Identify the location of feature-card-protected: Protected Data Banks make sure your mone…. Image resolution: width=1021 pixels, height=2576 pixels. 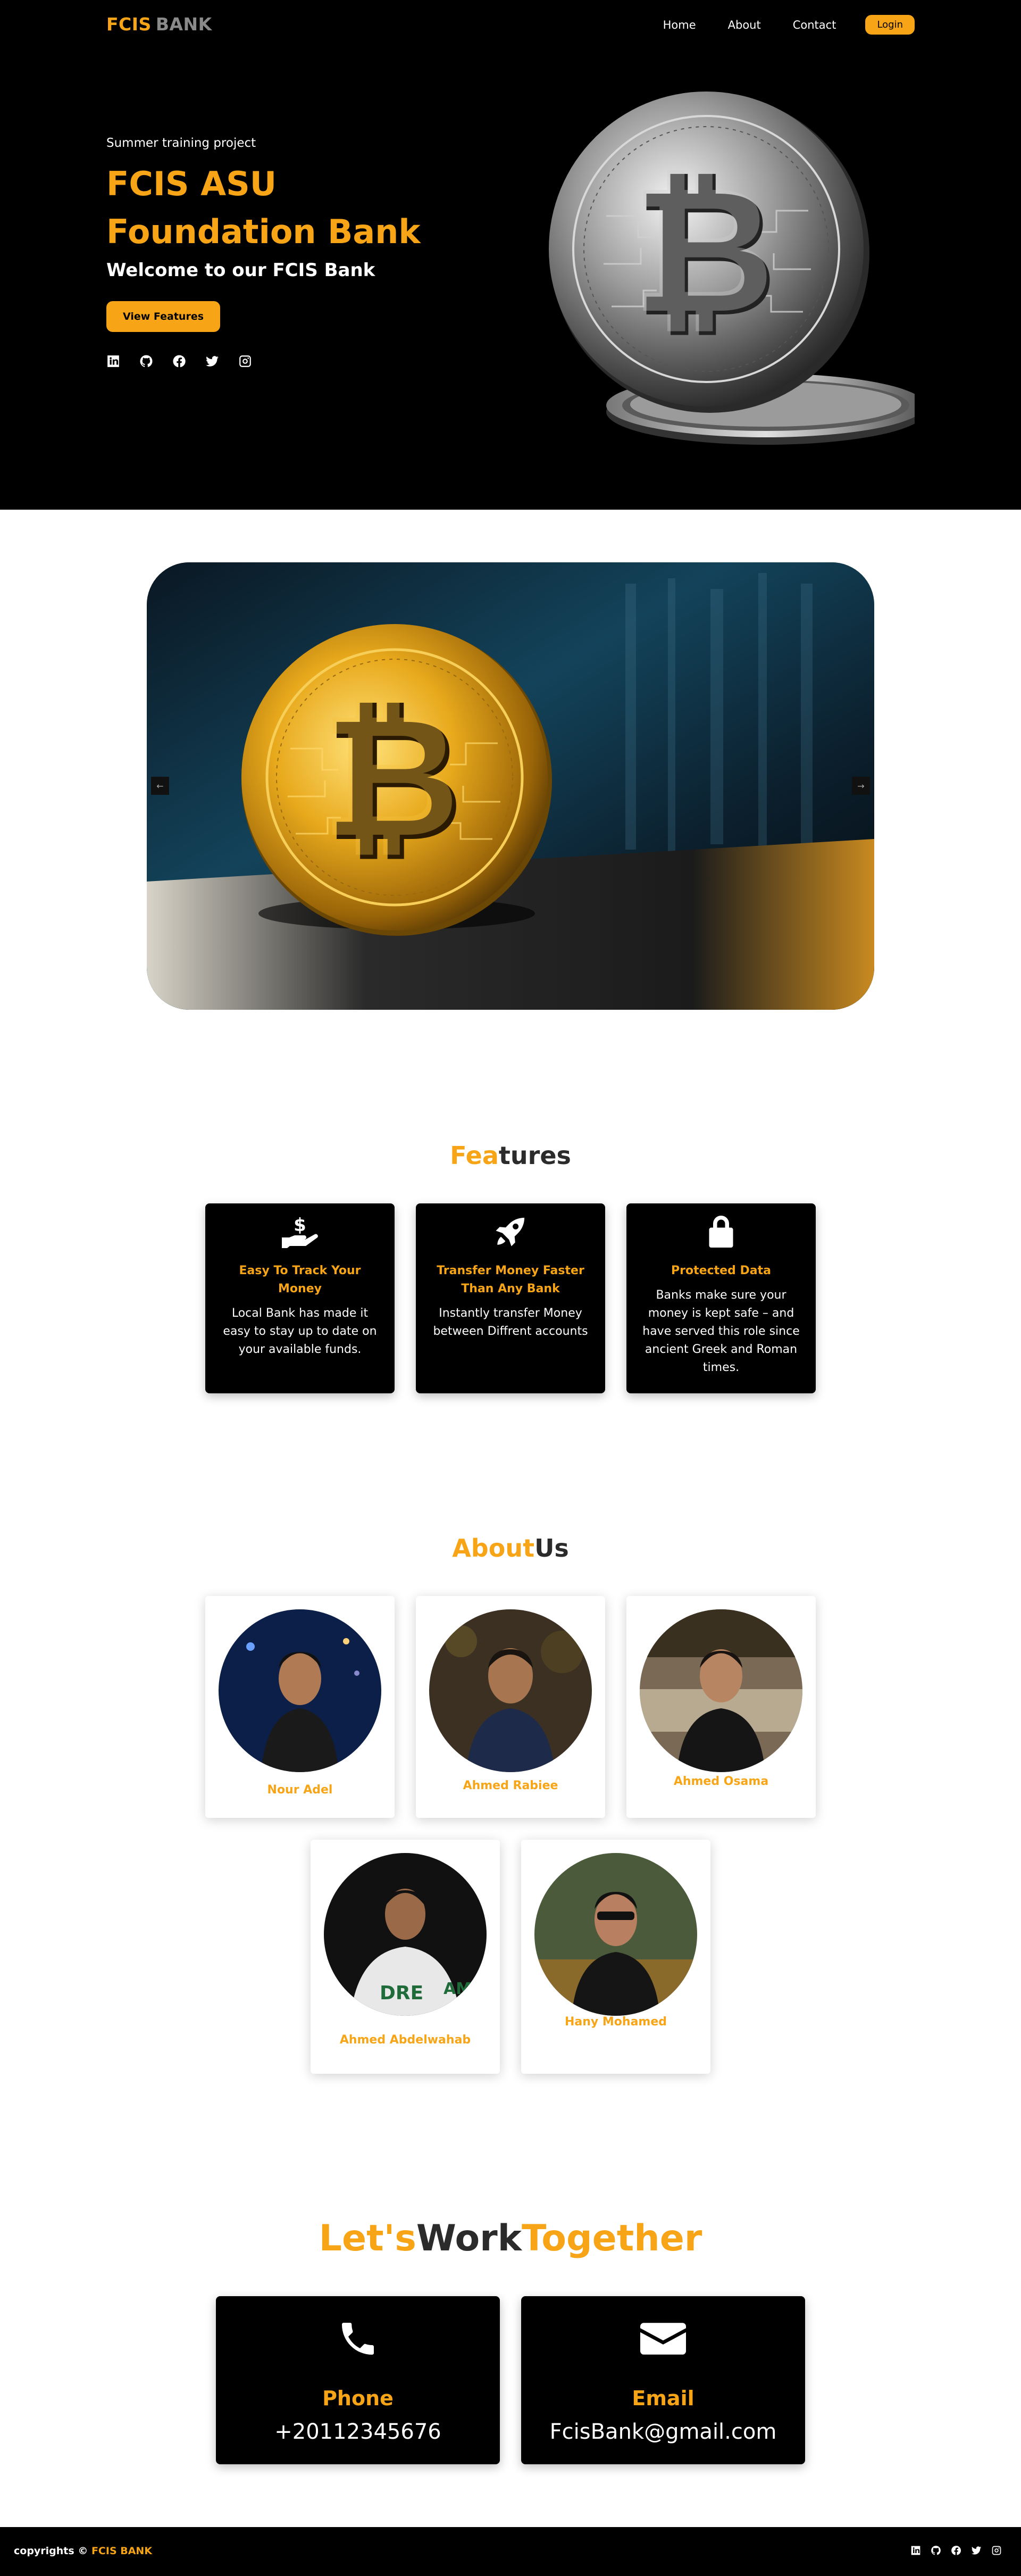
(721, 1298).